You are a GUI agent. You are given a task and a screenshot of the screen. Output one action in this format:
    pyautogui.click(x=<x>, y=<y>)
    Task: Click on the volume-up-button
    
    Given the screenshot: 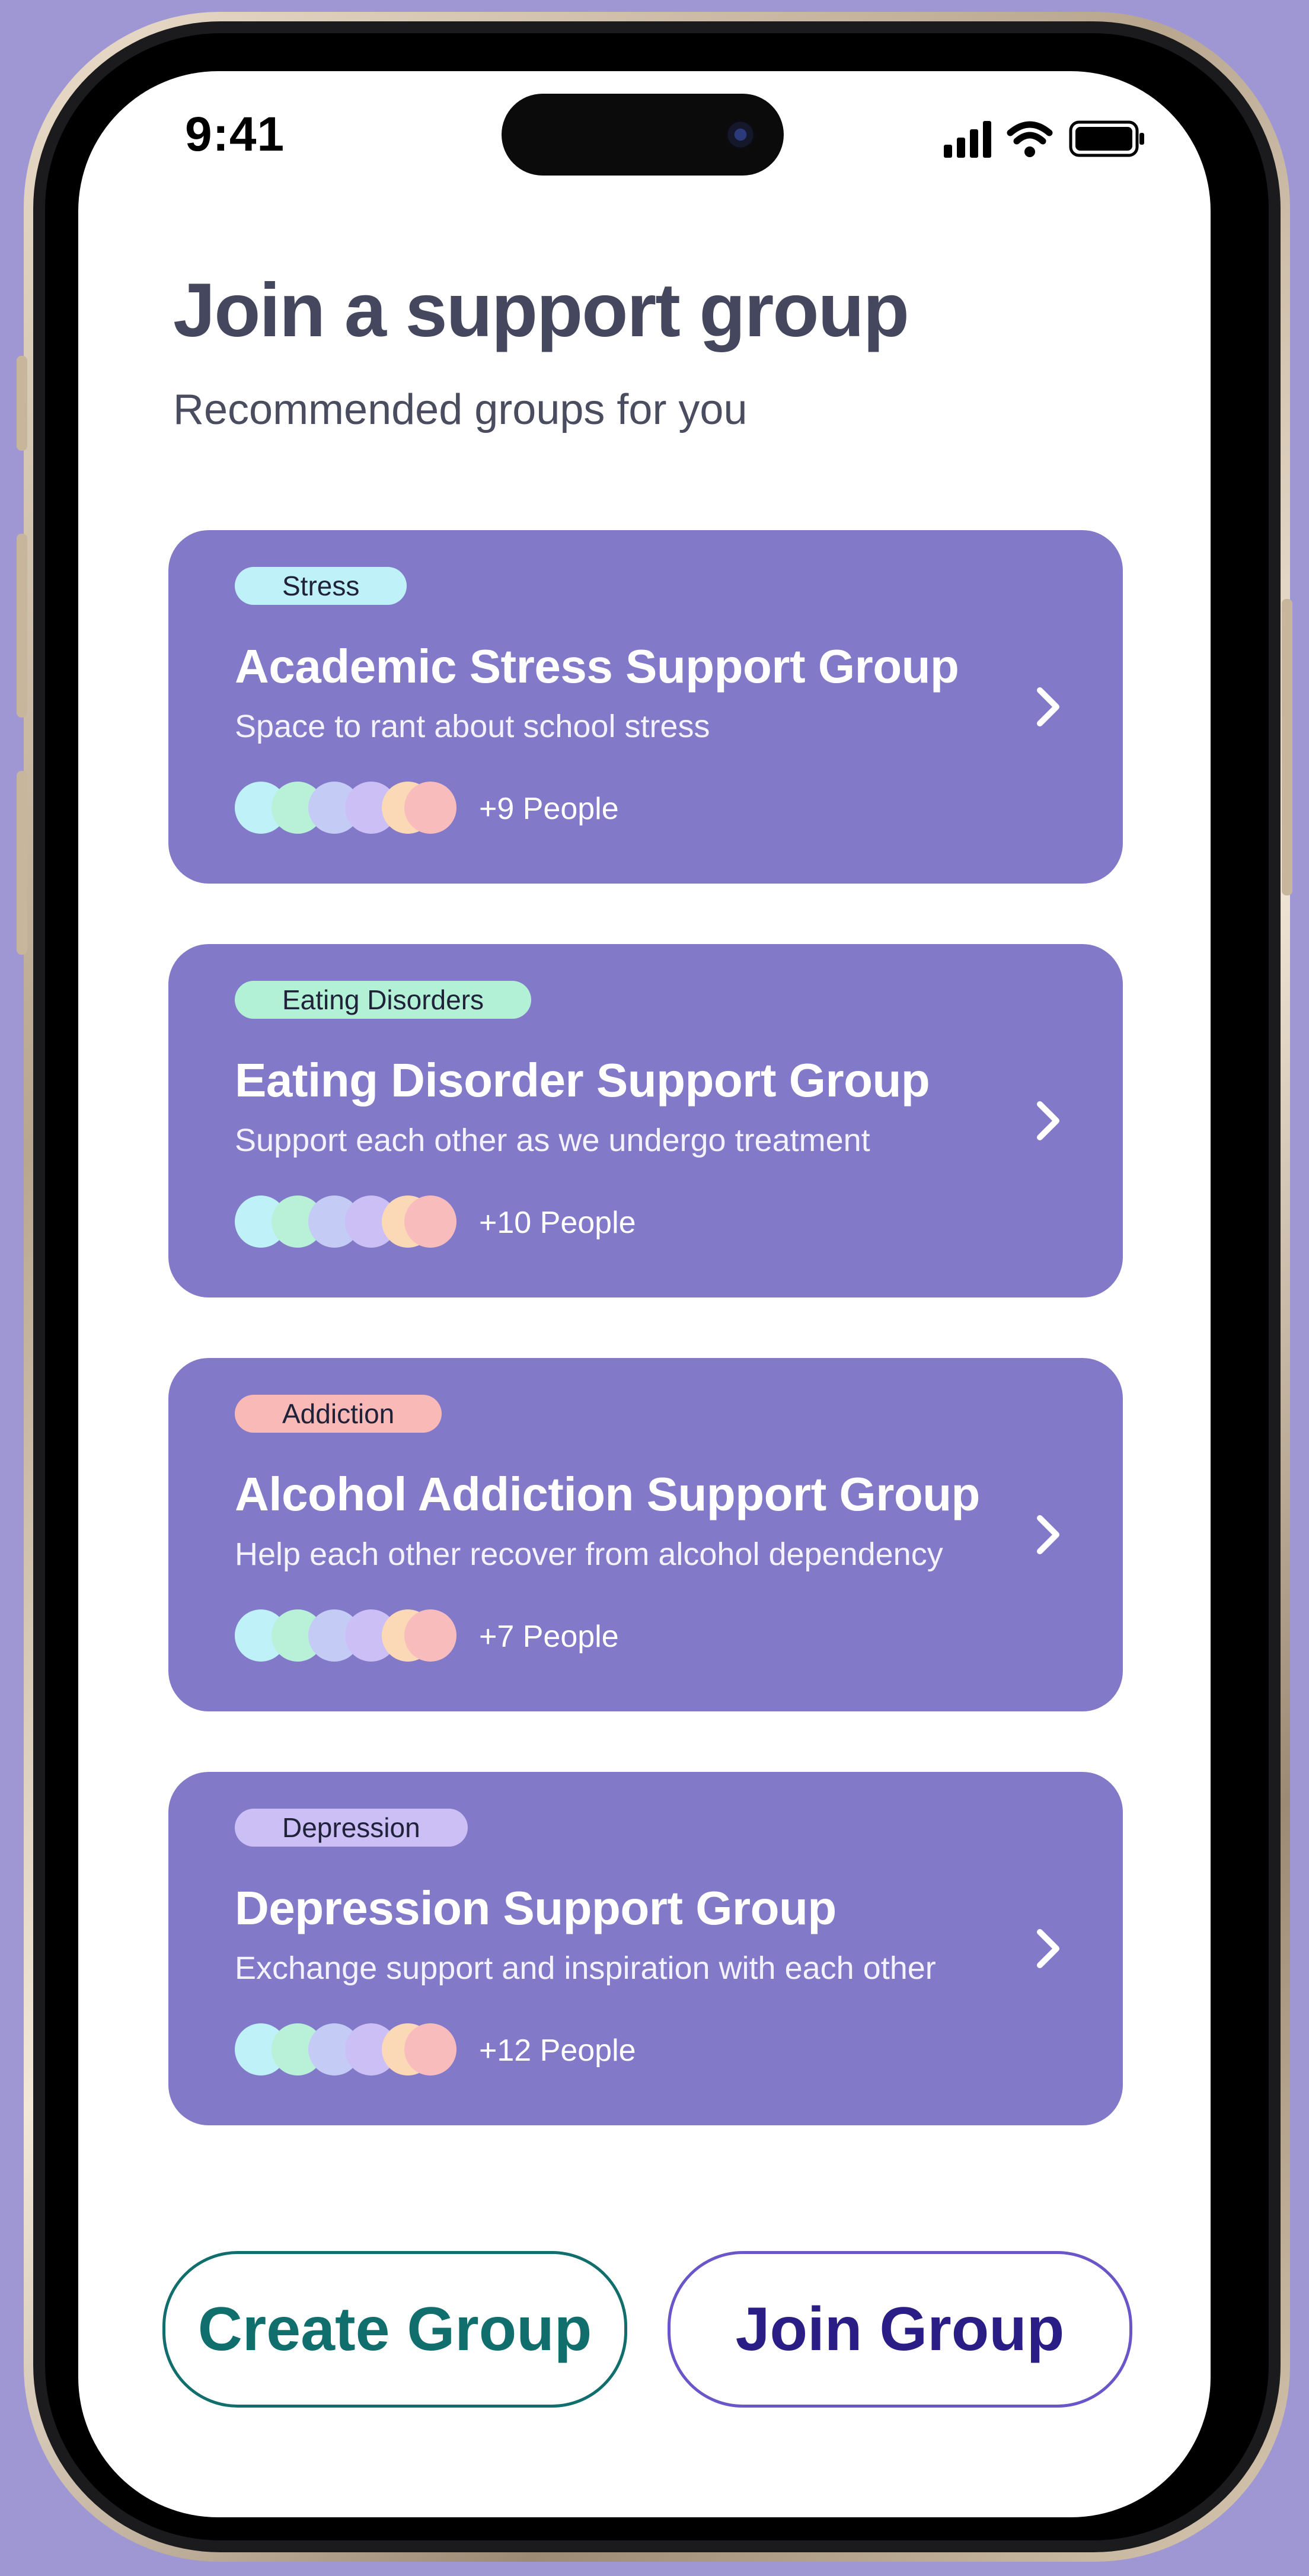 What is the action you would take?
    pyautogui.click(x=22, y=626)
    